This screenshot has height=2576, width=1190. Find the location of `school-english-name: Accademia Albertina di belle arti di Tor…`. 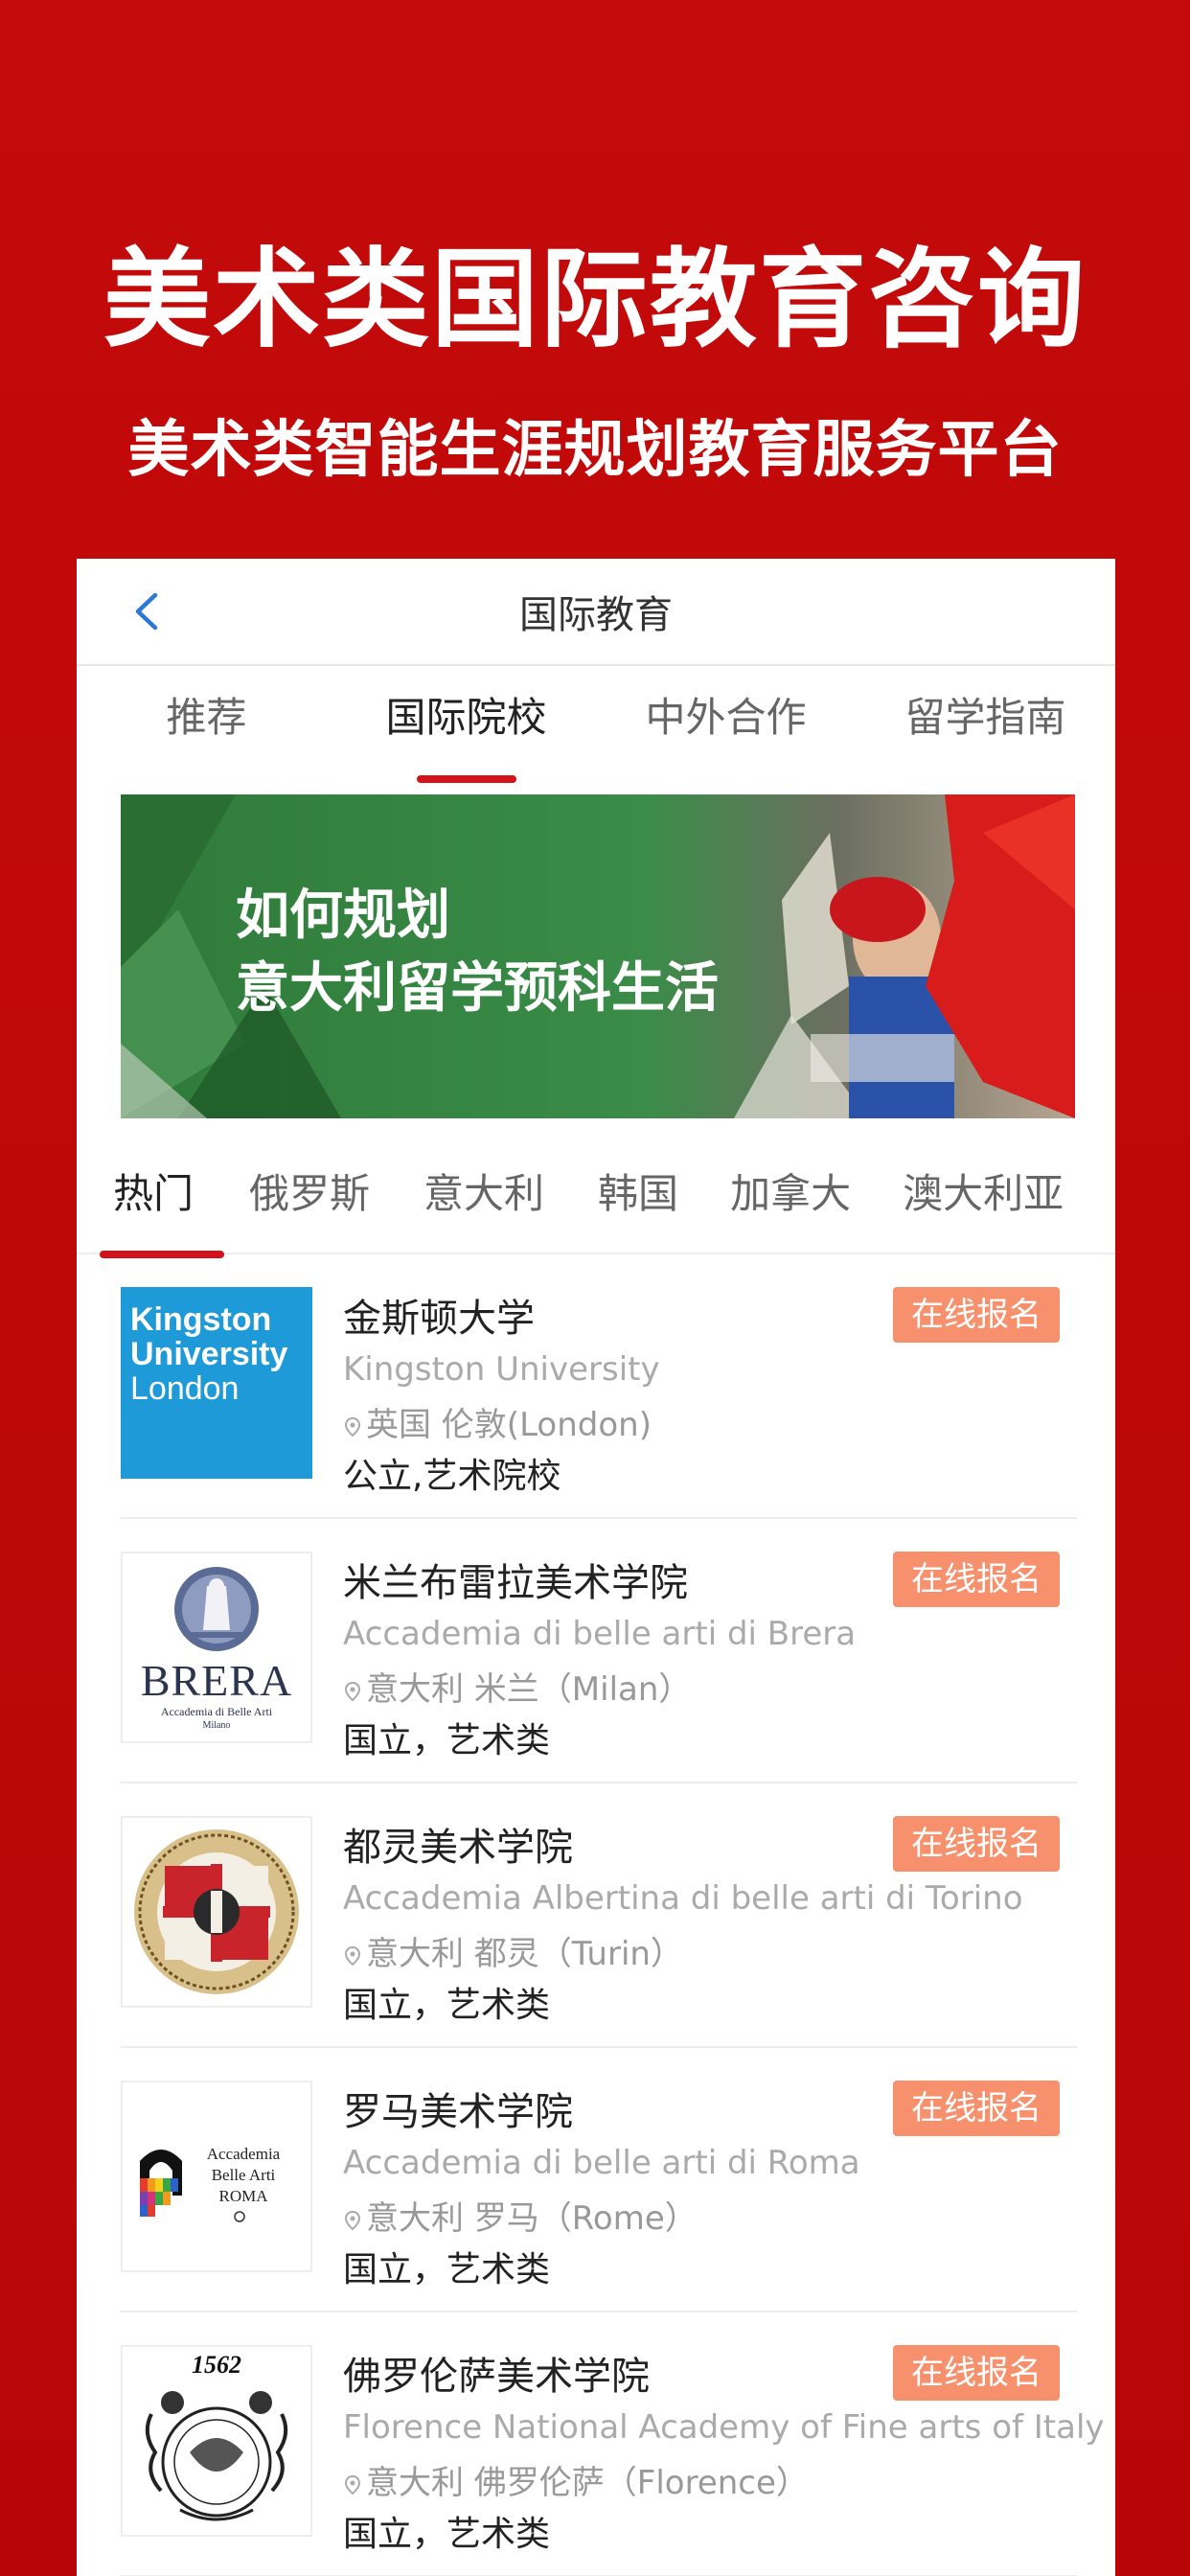

school-english-name: Accademia Albertina di belle arti di Tor… is located at coordinates (683, 1898).